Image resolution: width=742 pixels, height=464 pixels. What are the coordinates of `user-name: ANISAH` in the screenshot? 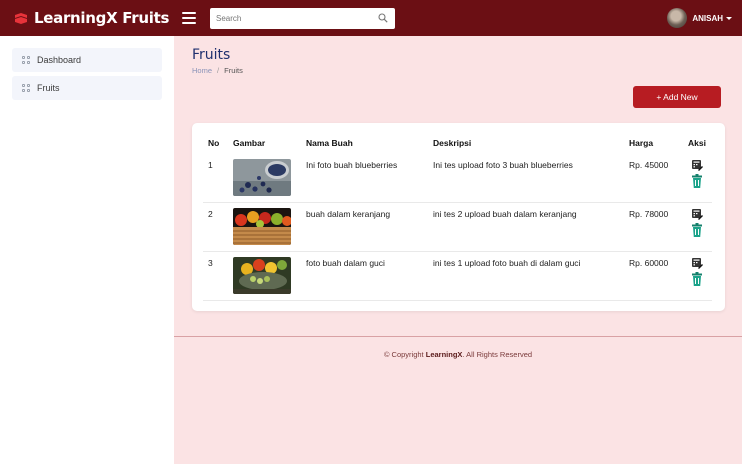 It's located at (707, 18).